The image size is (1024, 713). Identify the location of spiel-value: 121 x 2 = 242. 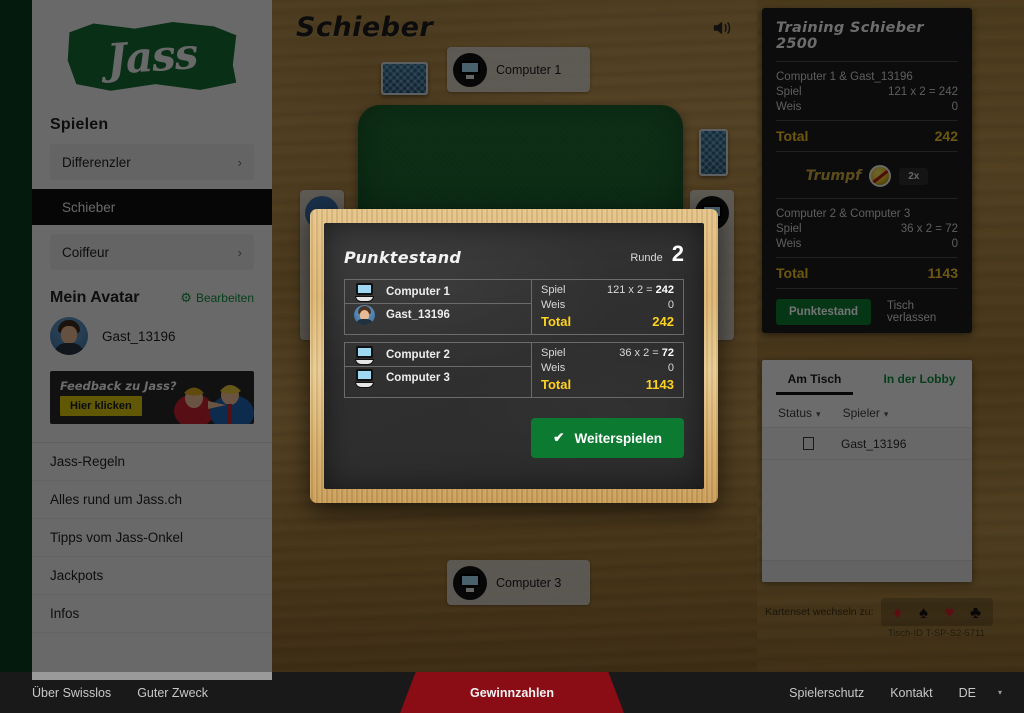
(640, 290).